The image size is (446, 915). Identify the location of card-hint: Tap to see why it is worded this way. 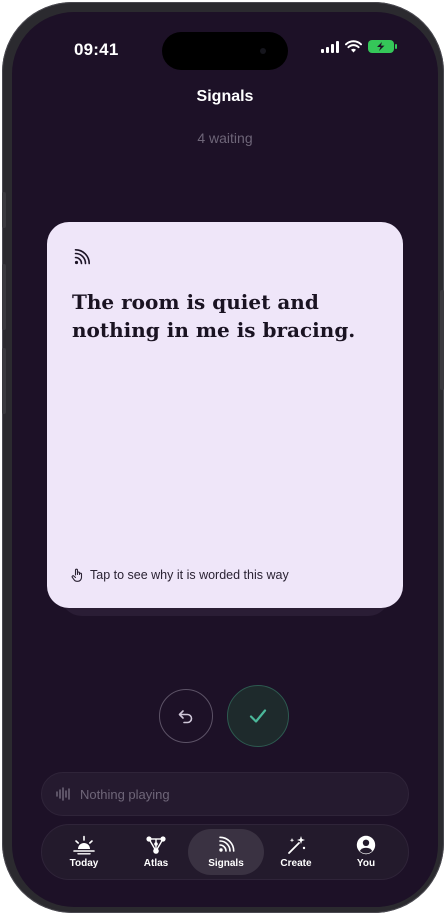
(180, 575).